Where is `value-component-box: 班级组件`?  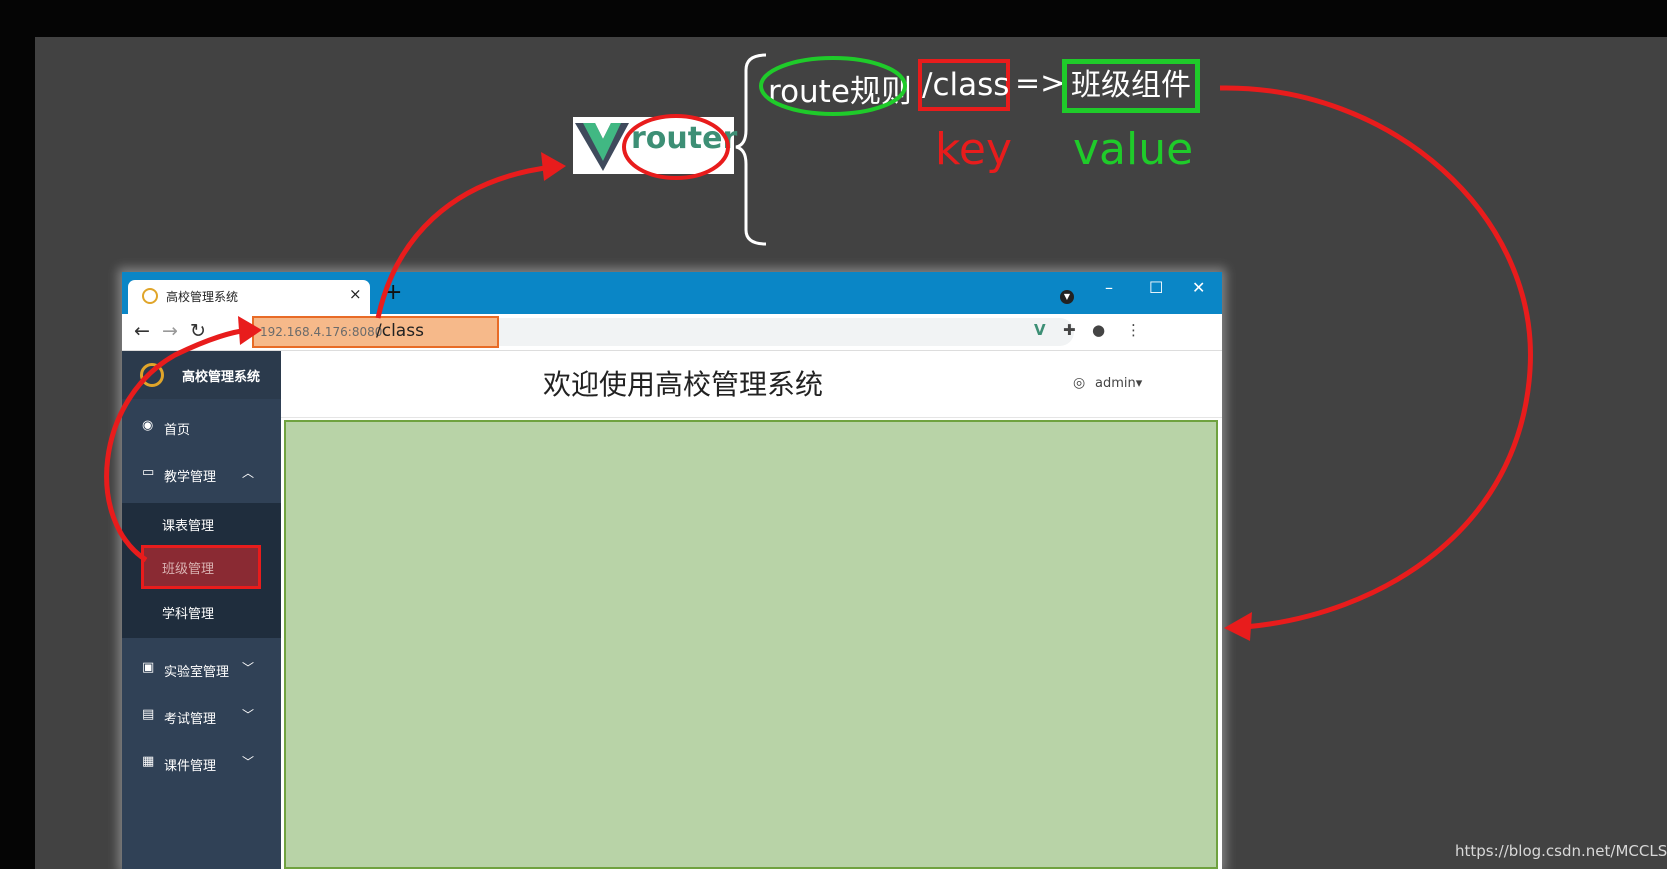
value-component-box: 班级组件 is located at coordinates (1131, 86).